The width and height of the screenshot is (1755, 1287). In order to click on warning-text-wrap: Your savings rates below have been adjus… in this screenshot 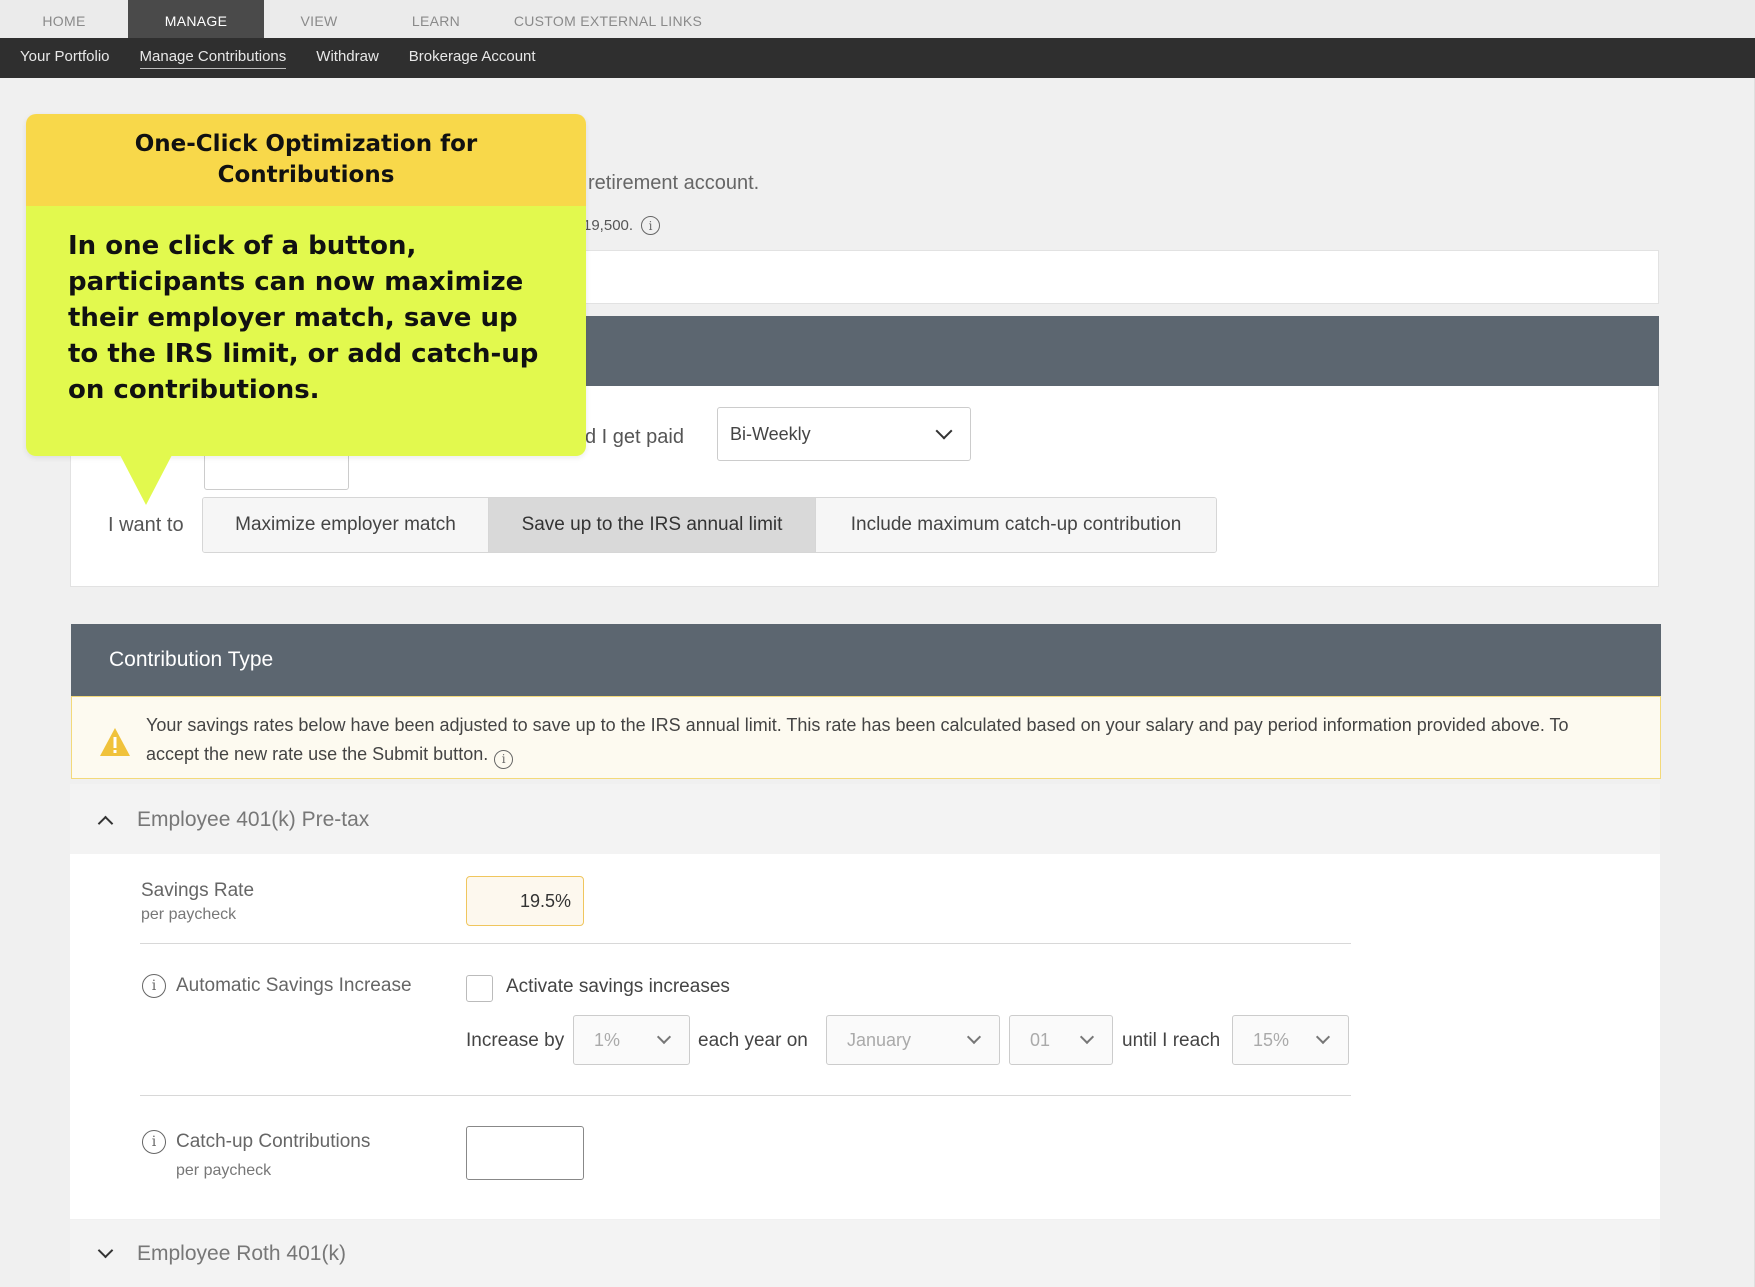, I will do `click(883, 744)`.